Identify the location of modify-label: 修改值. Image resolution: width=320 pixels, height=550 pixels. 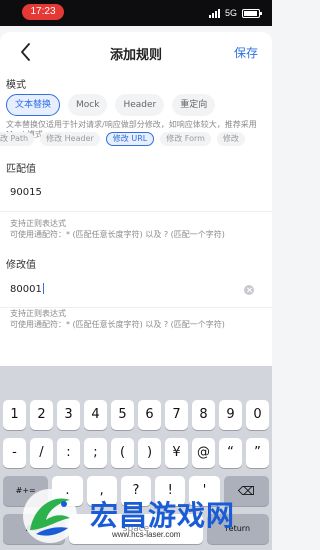
(21, 265).